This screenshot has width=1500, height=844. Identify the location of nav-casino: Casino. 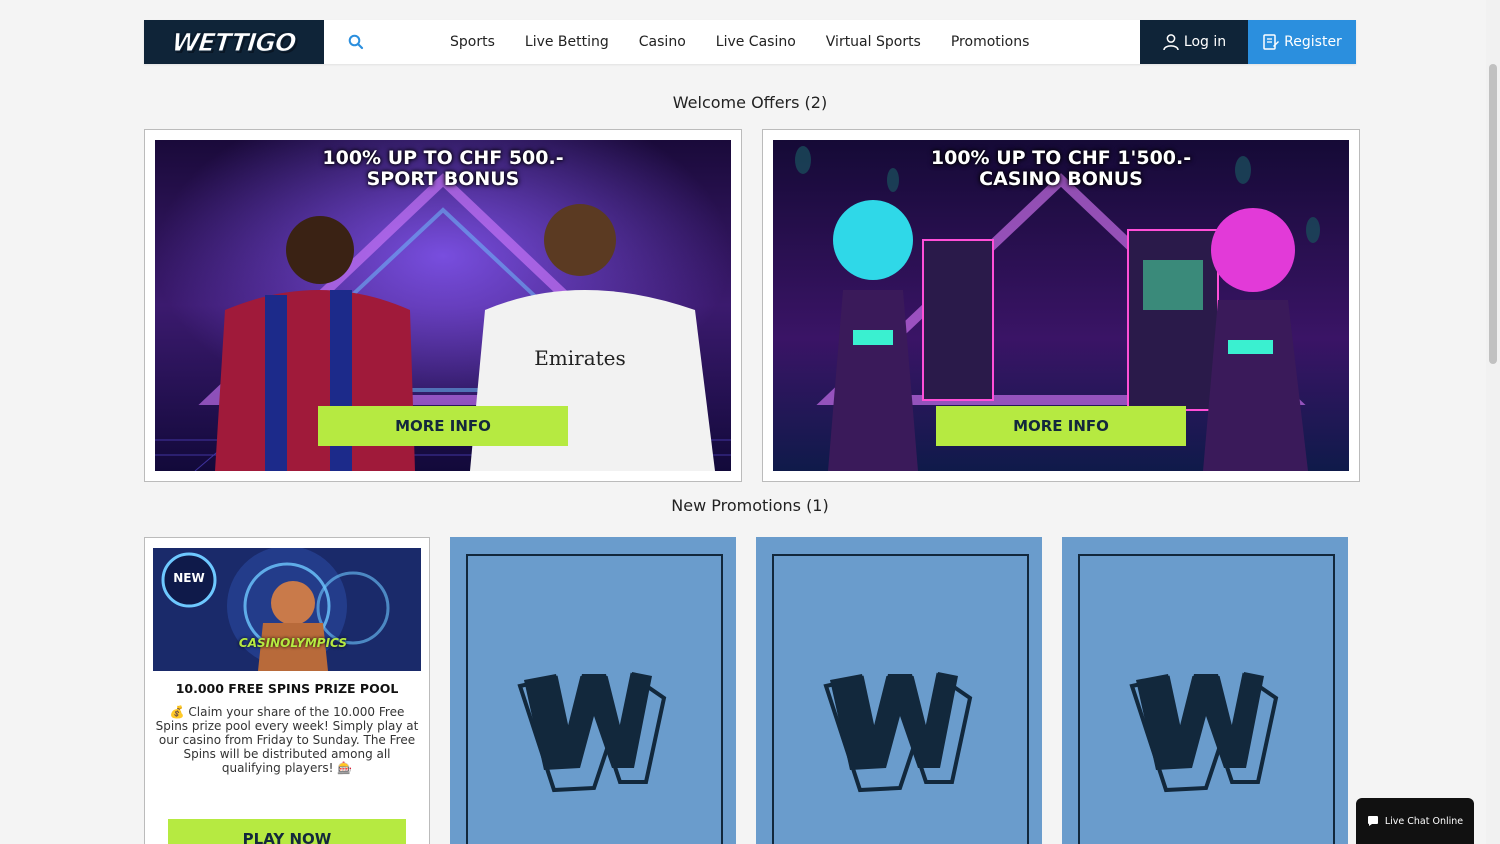
(662, 42).